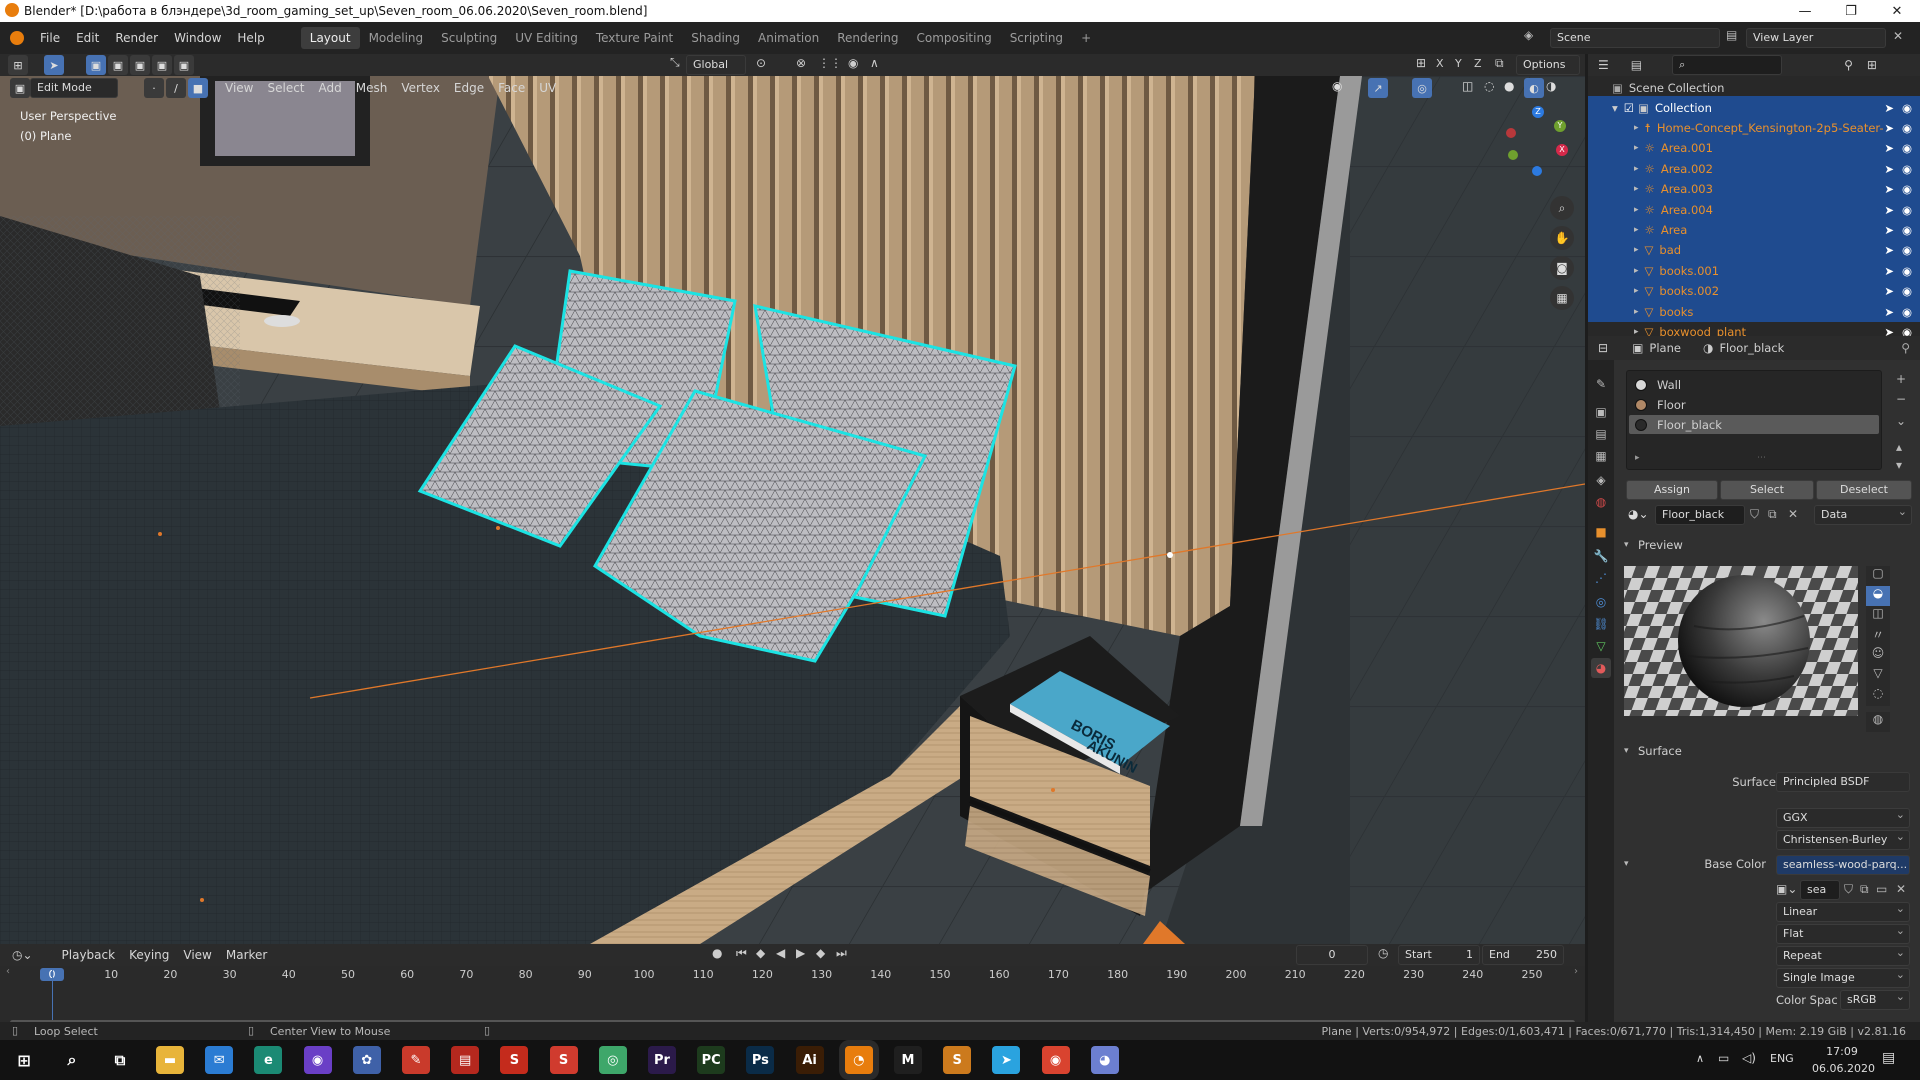 This screenshot has width=1920, height=1080. I want to click on display-mode-icon: ▤, so click(1636, 65).